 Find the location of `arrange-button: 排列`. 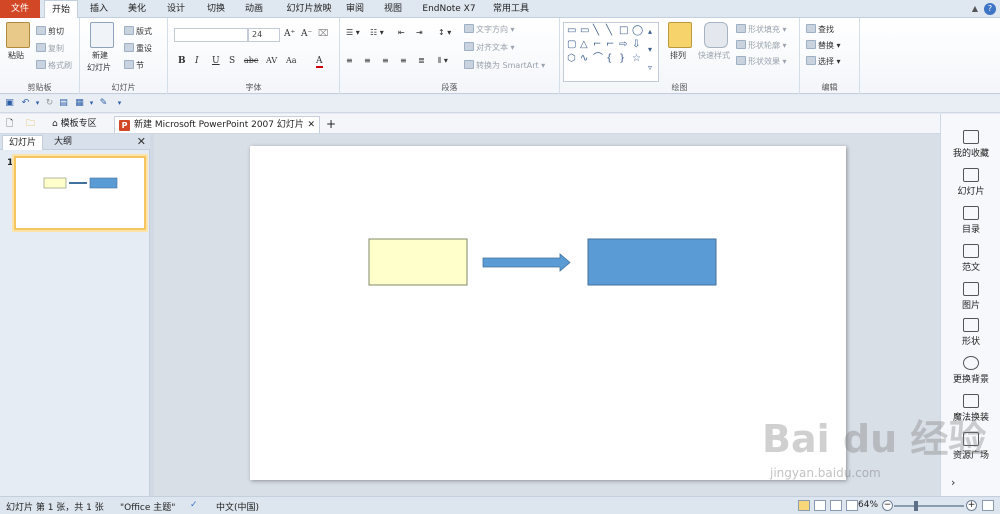

arrange-button: 排列 is located at coordinates (678, 55).